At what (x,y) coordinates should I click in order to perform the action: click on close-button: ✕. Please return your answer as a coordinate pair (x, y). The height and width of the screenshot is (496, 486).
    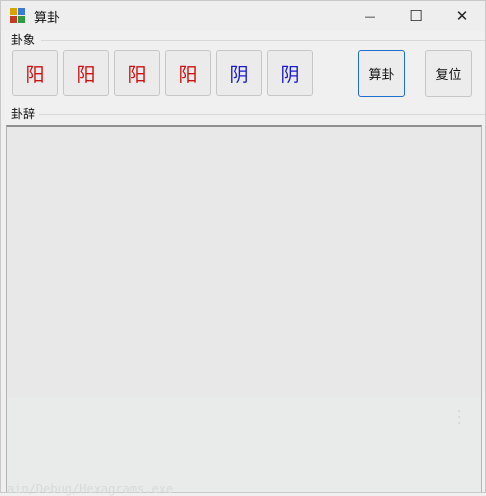
    Looking at the image, I should click on (462, 16).